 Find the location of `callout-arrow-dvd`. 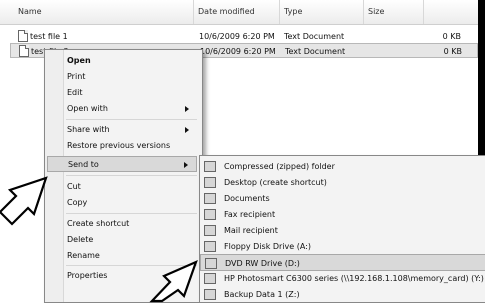

callout-arrow-dvd is located at coordinates (173, 281).